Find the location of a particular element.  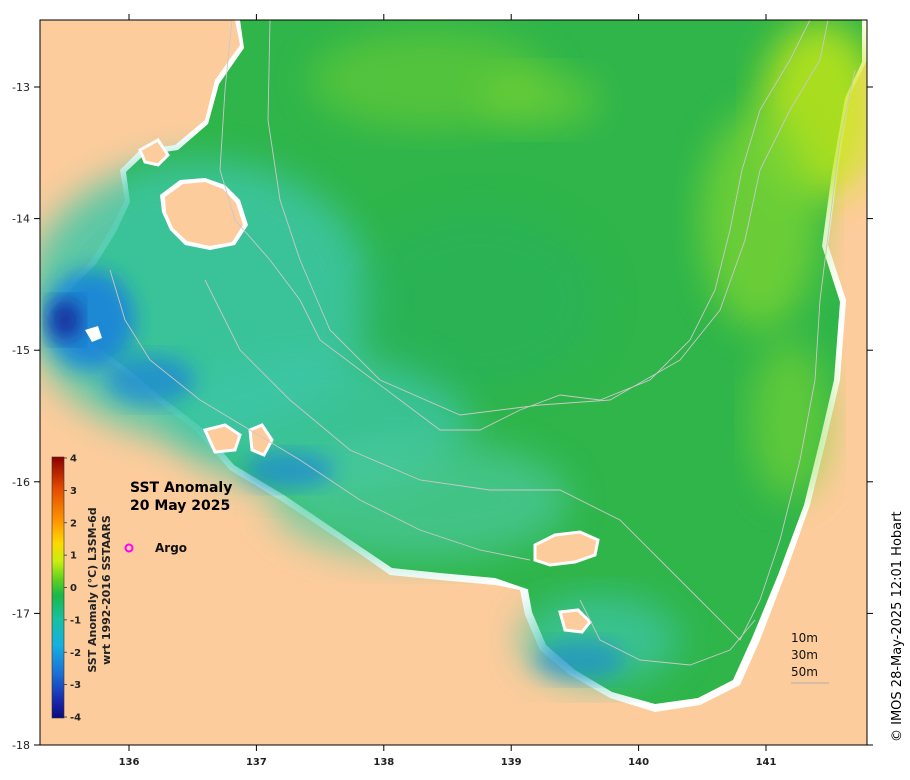

x-tick-label: 136 is located at coordinates (129, 762).